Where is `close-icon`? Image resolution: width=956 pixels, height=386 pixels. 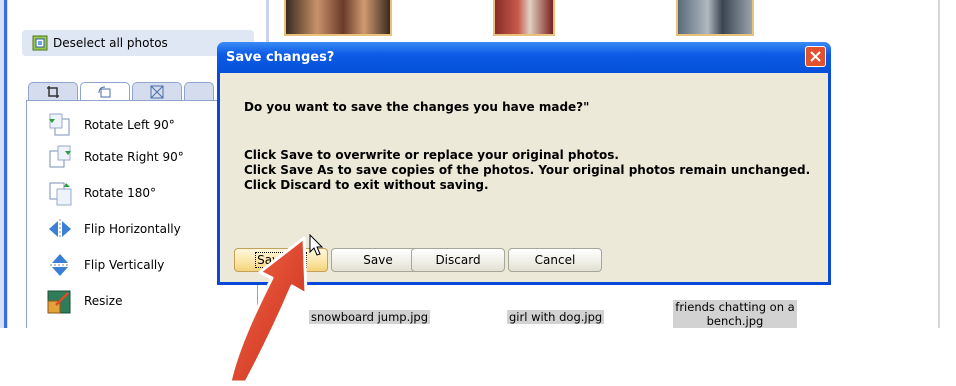
close-icon is located at coordinates (815, 56).